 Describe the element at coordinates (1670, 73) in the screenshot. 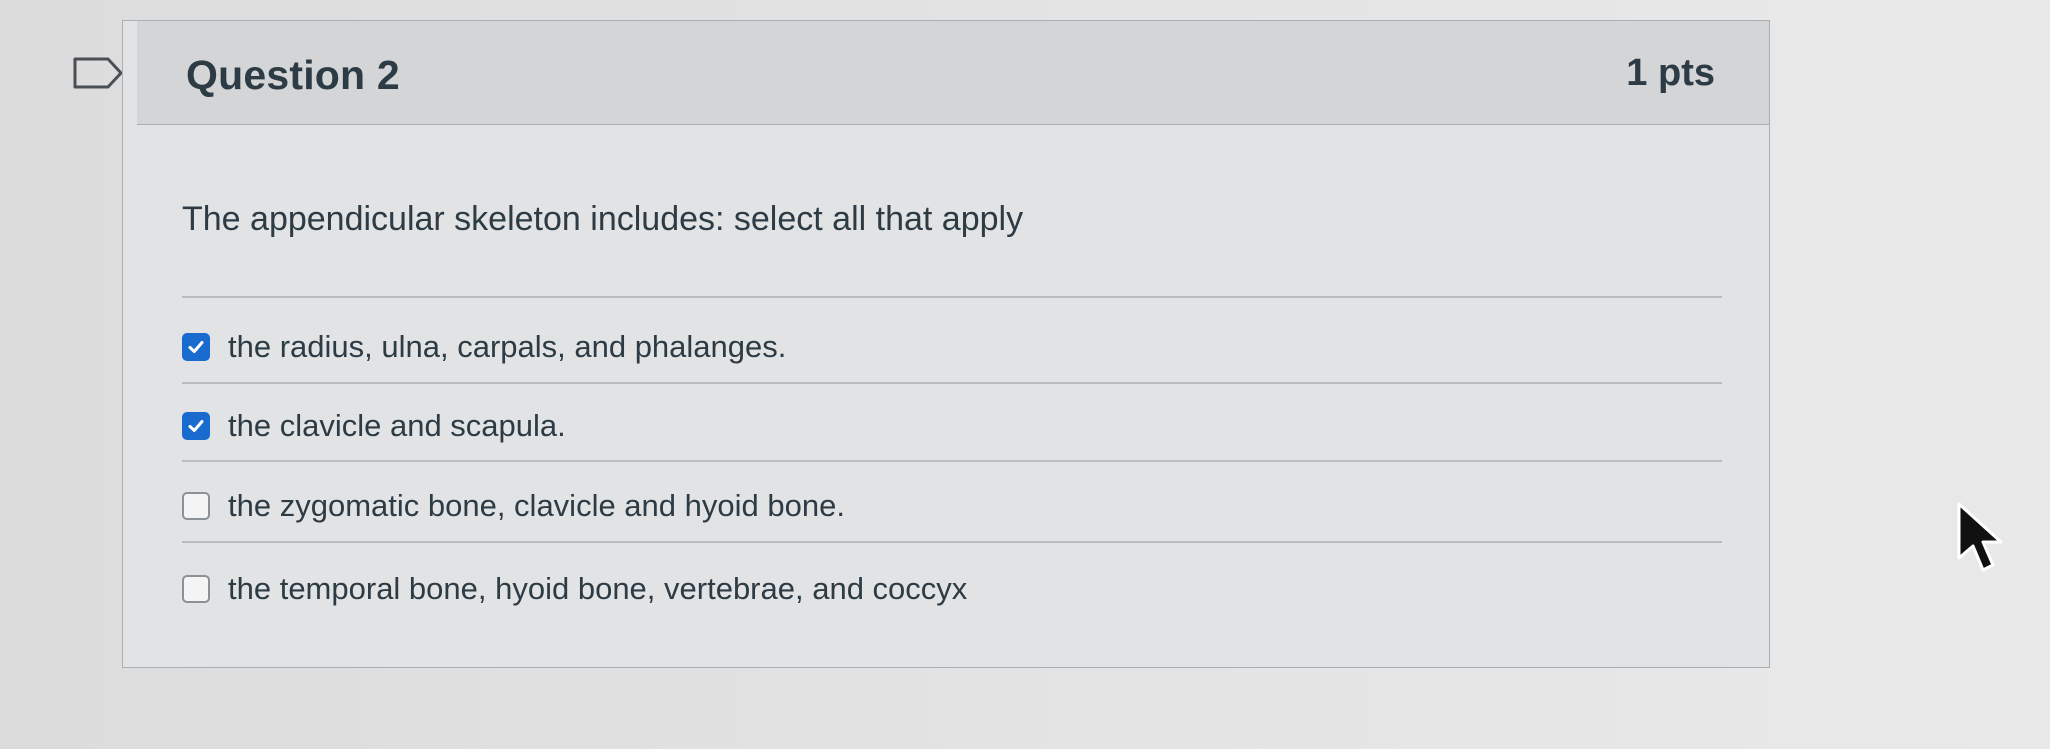

I see `question-points: 1 pts` at that location.